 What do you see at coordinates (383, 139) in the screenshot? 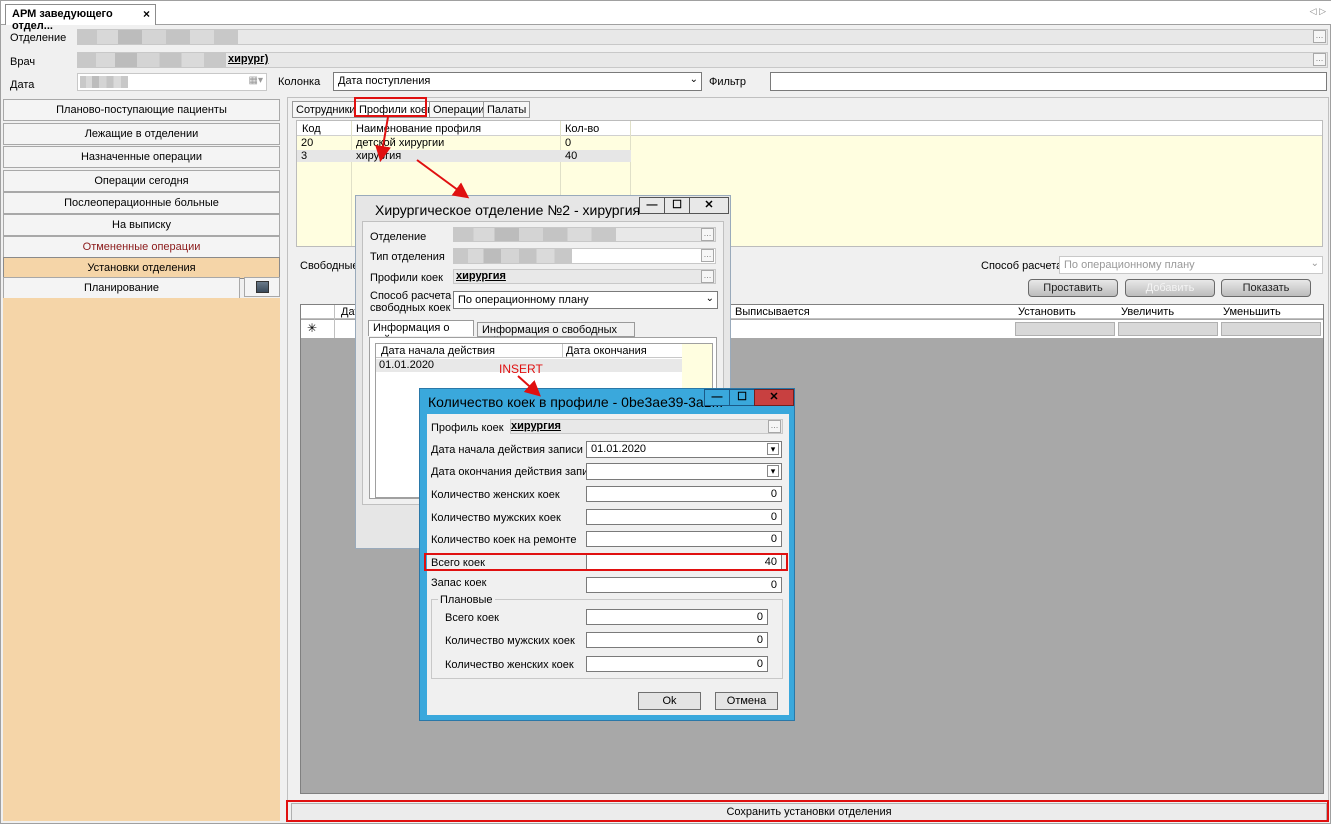
I see `arrow-to-row` at bounding box center [383, 139].